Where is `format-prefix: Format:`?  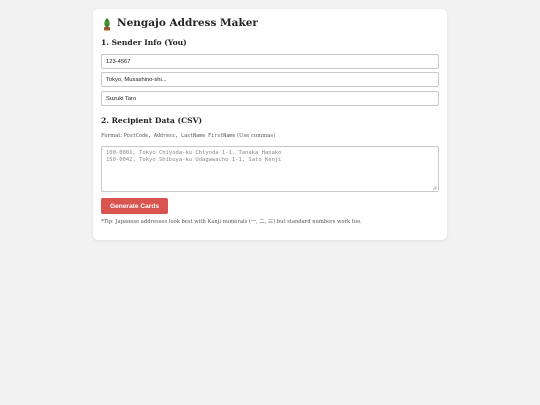 format-prefix: Format: is located at coordinates (112, 136).